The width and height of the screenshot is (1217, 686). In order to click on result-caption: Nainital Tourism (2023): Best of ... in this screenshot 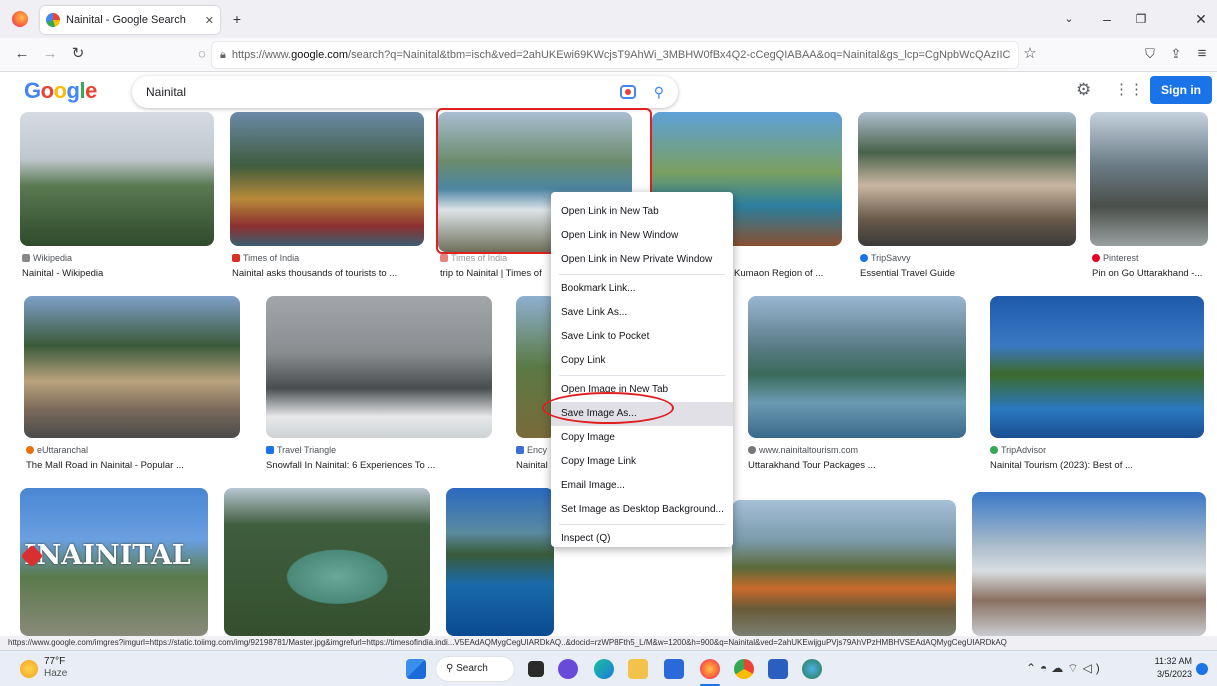, I will do `click(1097, 465)`.